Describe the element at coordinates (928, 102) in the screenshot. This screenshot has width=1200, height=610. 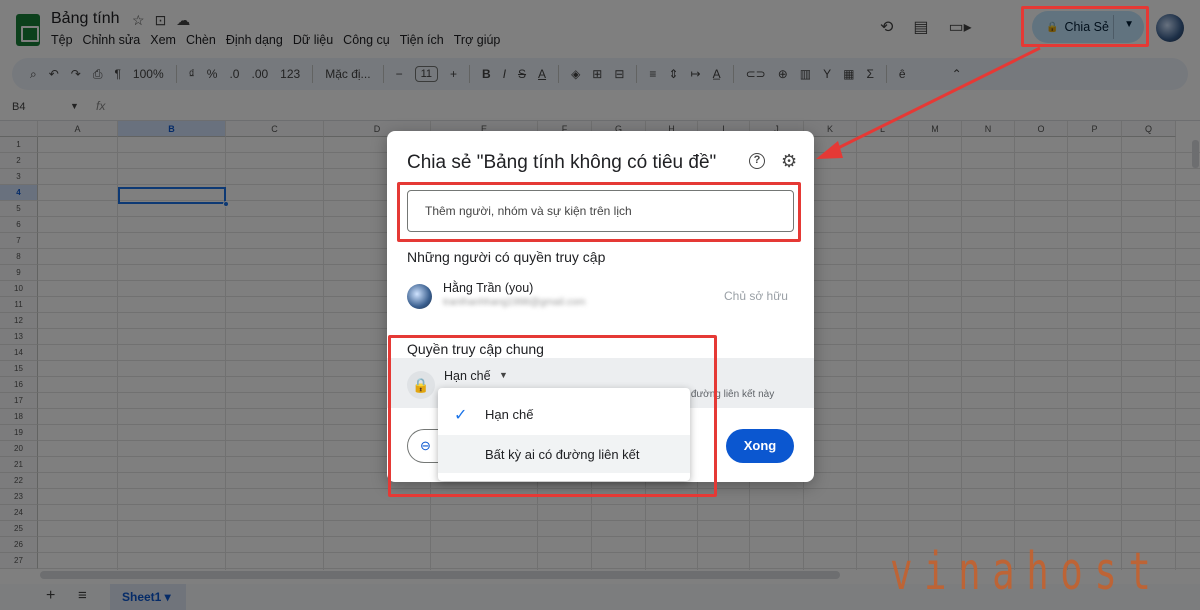
I see `annotation-arrow` at that location.